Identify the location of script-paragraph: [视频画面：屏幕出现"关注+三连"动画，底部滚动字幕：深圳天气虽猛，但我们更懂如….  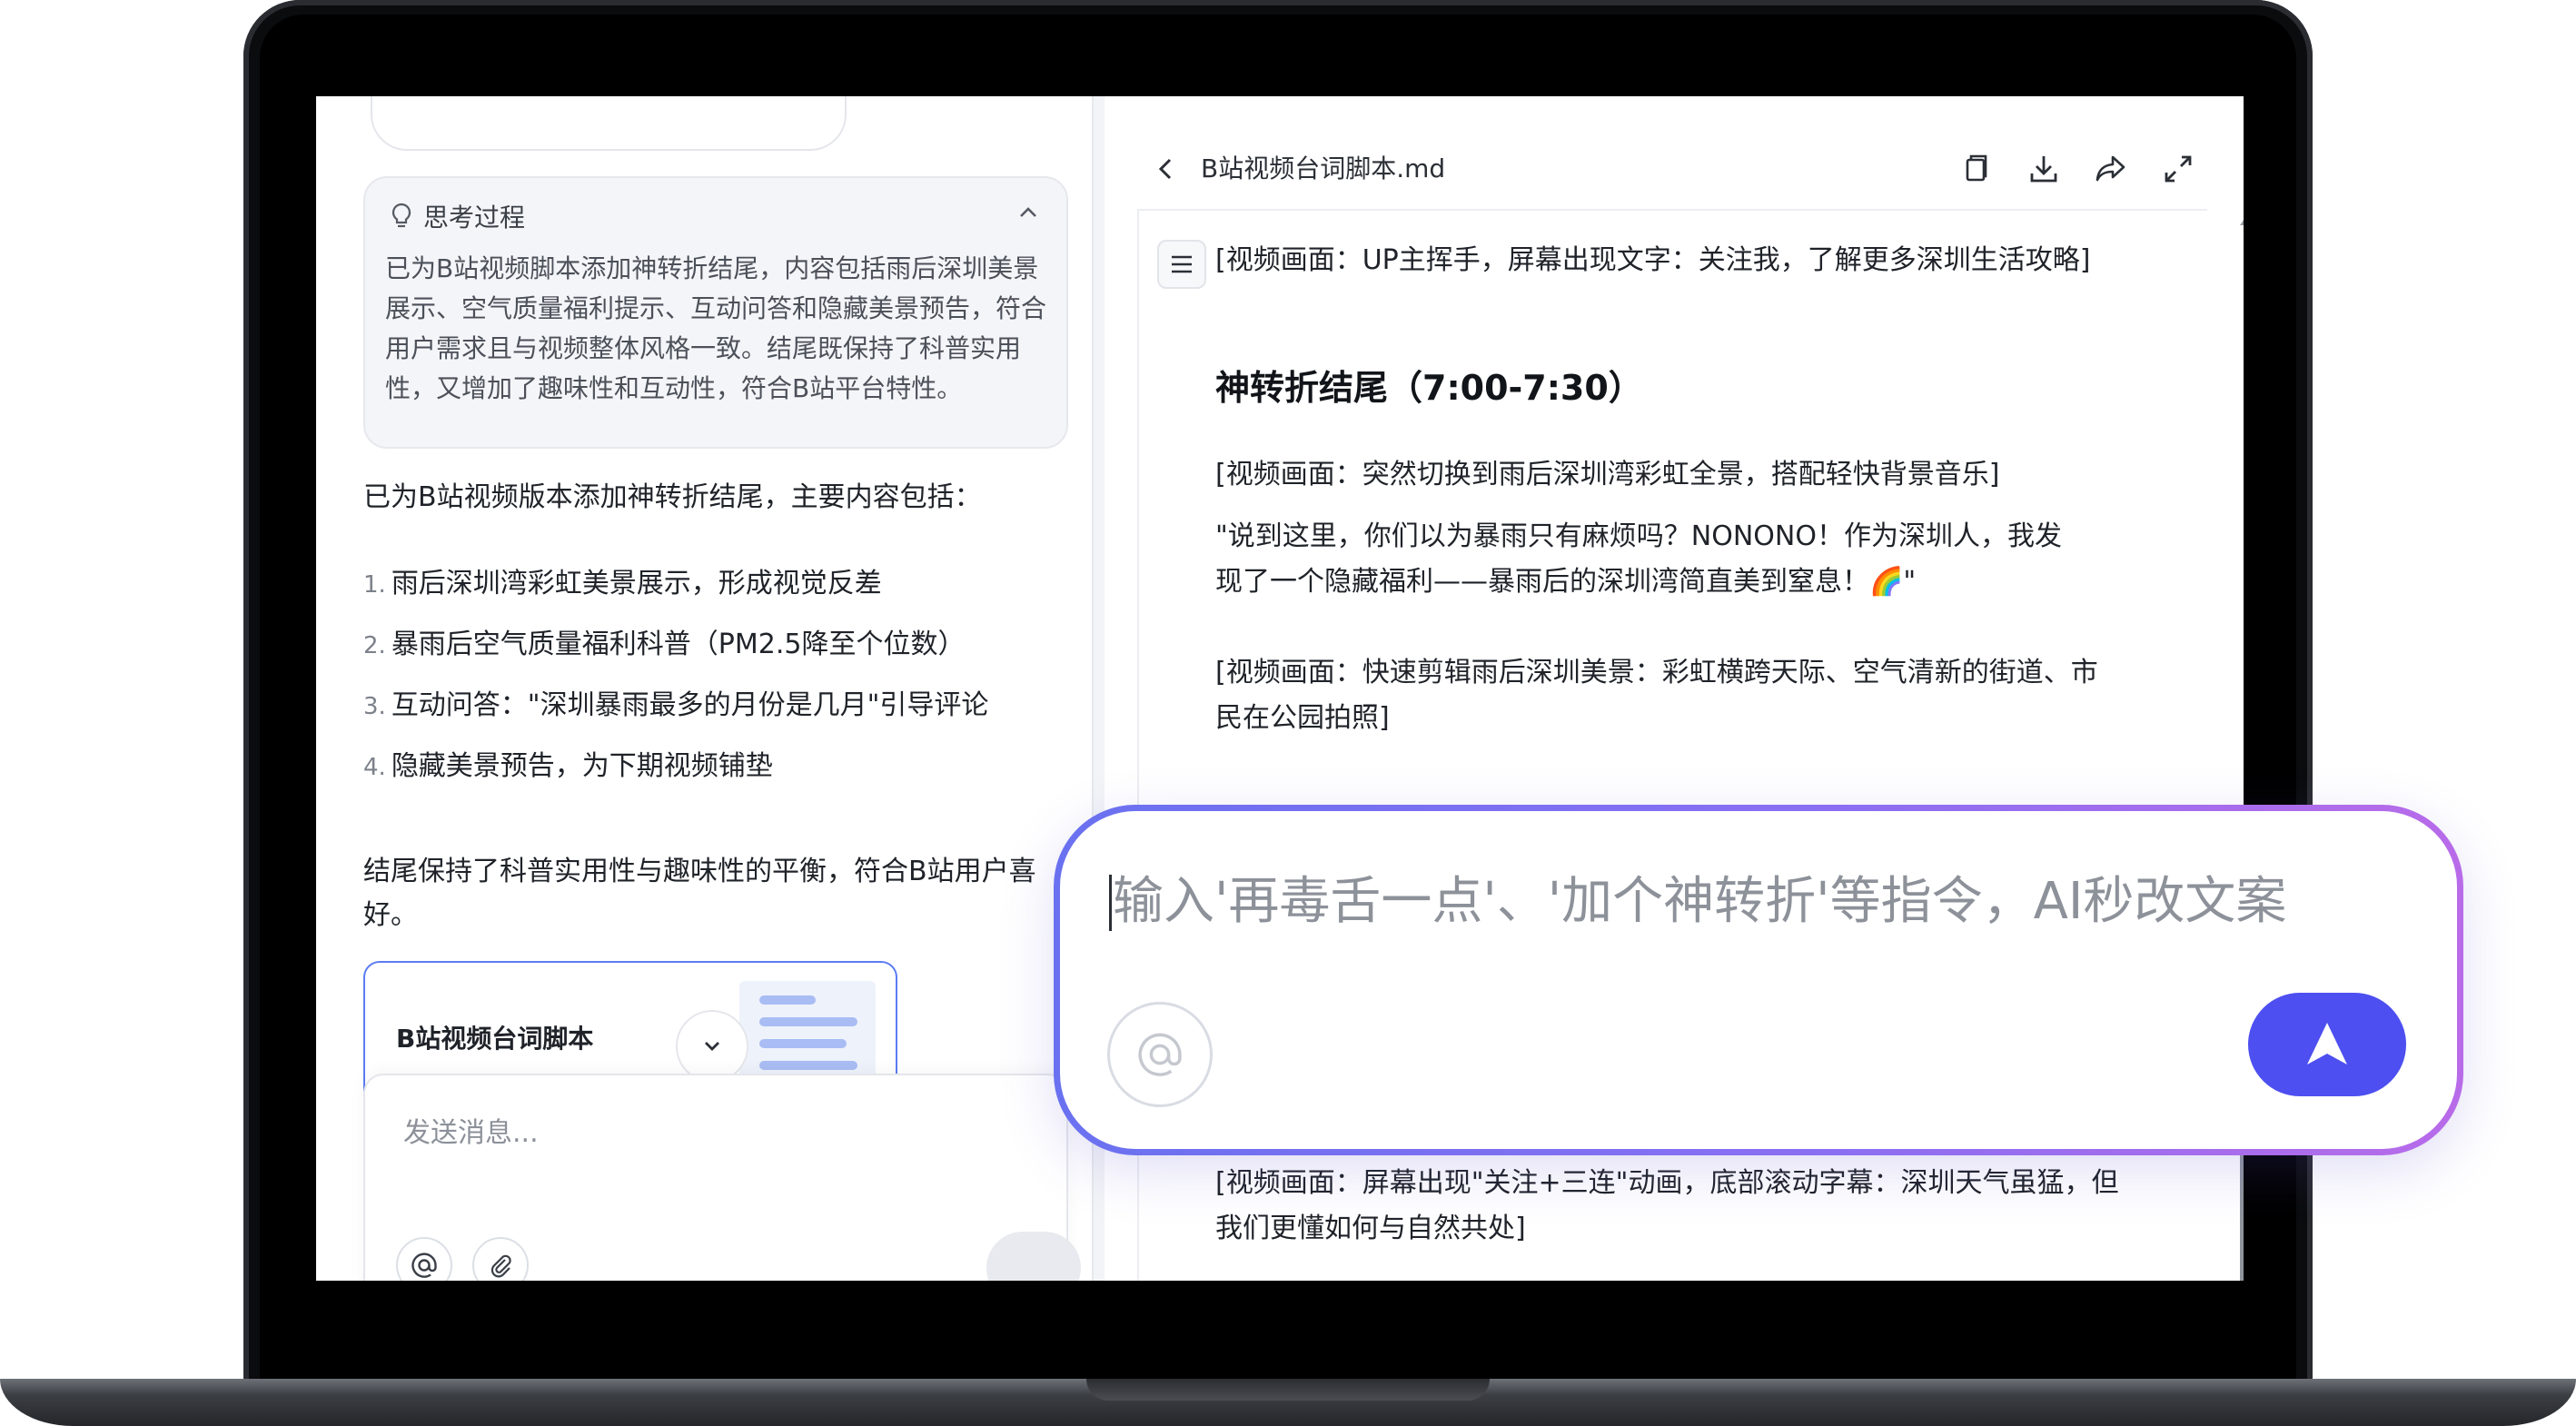
(1667, 1205).